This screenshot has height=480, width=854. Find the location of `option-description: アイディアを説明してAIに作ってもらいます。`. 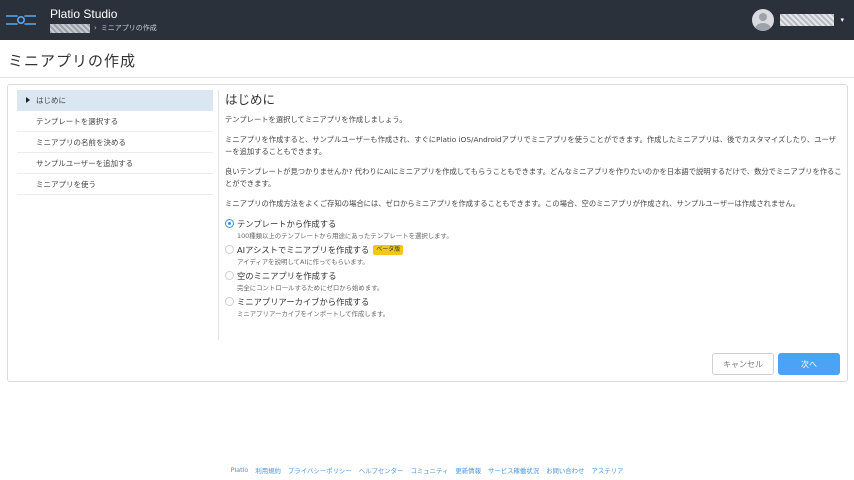

option-description: アイディアを説明してAIに作ってもらいます。 is located at coordinates (303, 262).